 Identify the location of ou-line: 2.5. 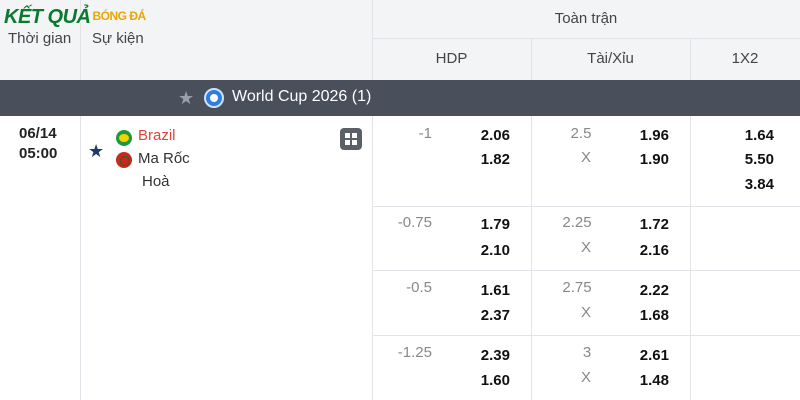
(581, 133).